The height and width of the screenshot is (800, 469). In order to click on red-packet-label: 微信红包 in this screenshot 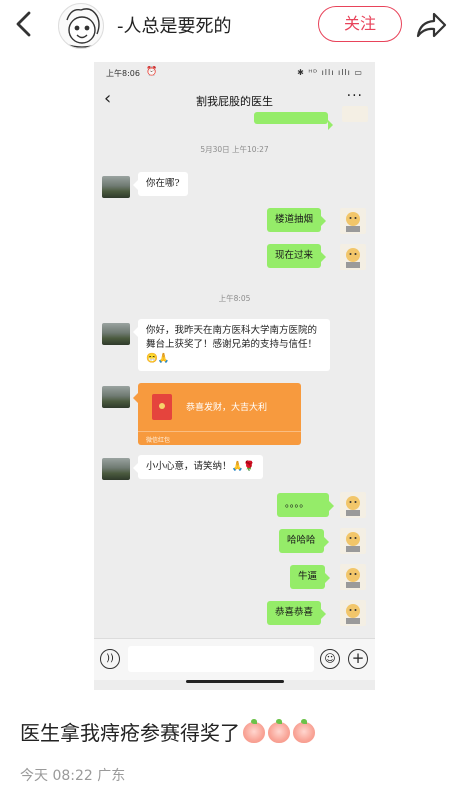, I will do `click(219, 438)`.